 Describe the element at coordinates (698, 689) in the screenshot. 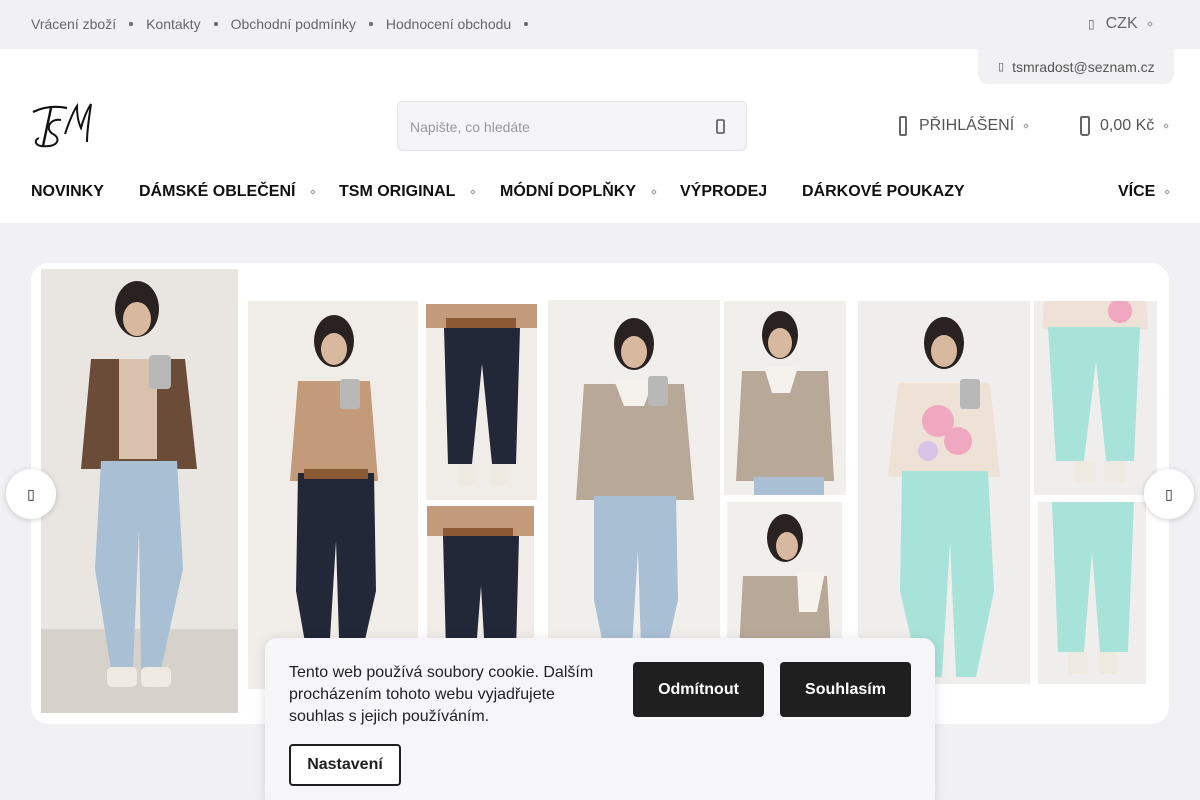

I see `reject-cookies-button: Odmítnout` at that location.